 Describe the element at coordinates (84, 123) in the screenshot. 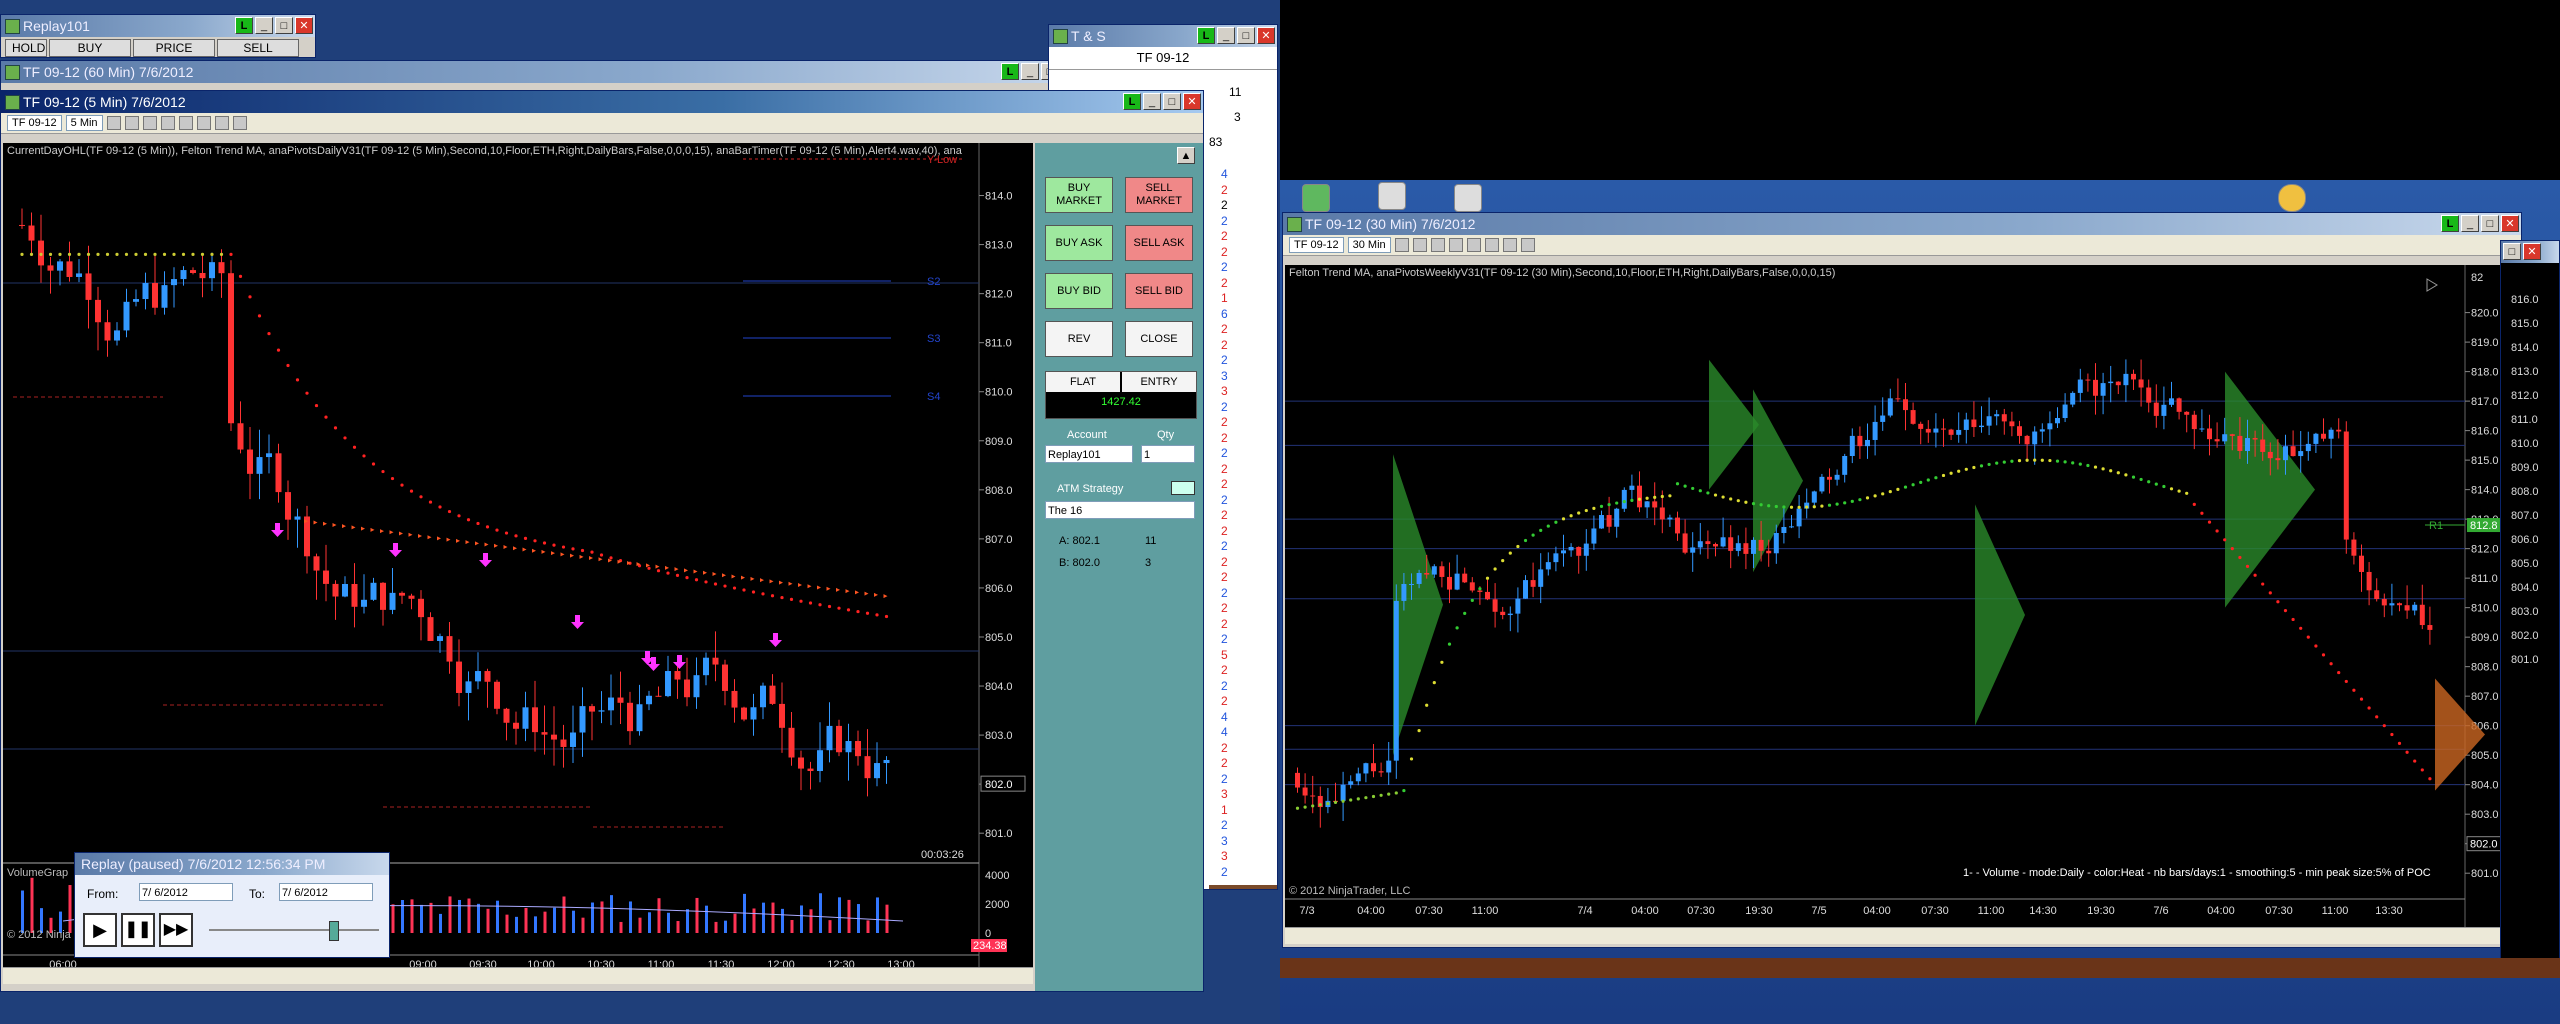

I see `interval-select: 5 Min` at that location.